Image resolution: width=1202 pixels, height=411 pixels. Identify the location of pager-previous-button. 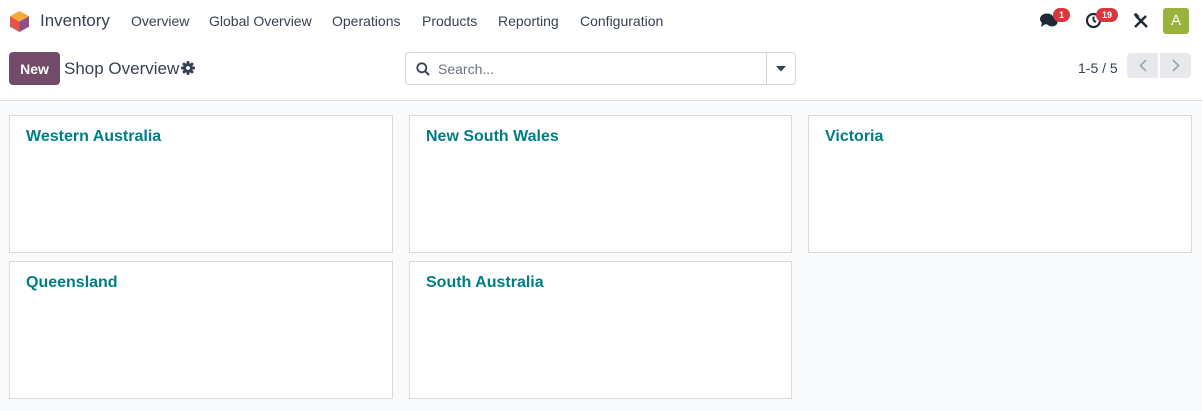
(1142, 65).